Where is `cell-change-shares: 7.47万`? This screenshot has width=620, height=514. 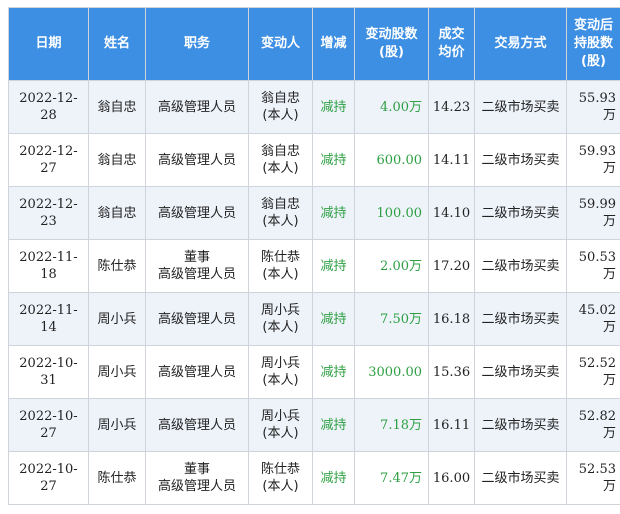 cell-change-shares: 7.47万 is located at coordinates (391, 478).